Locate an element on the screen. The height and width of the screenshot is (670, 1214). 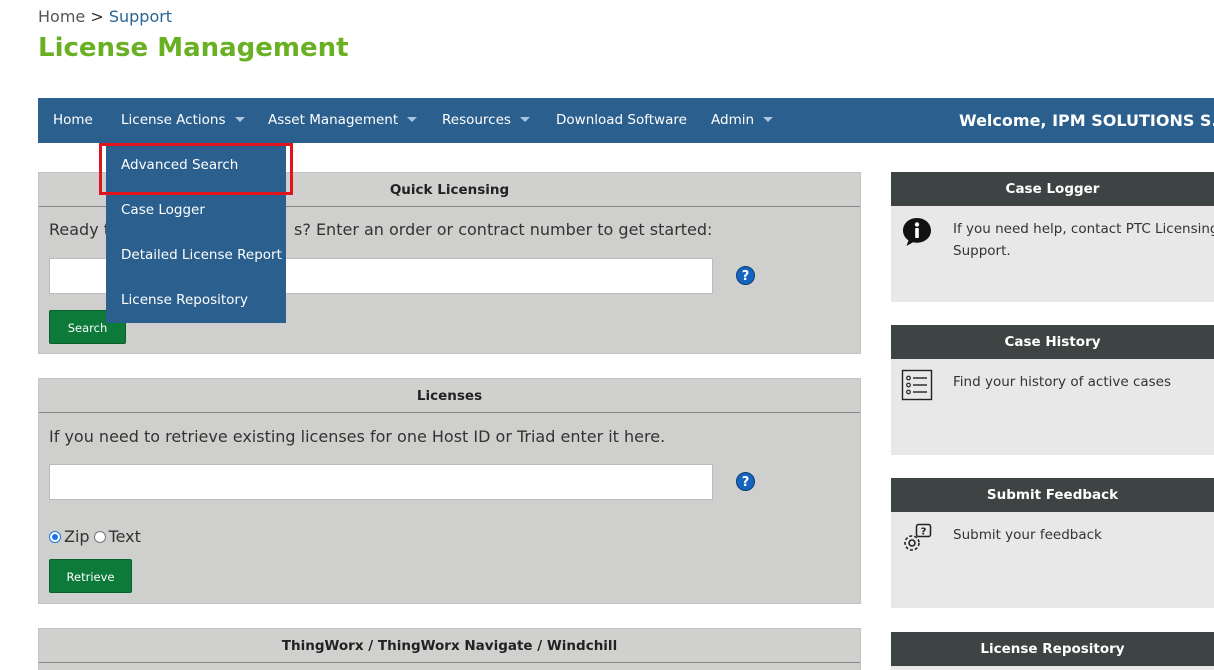
quick-licensing-prompt-start: Ready t is located at coordinates (80, 229).